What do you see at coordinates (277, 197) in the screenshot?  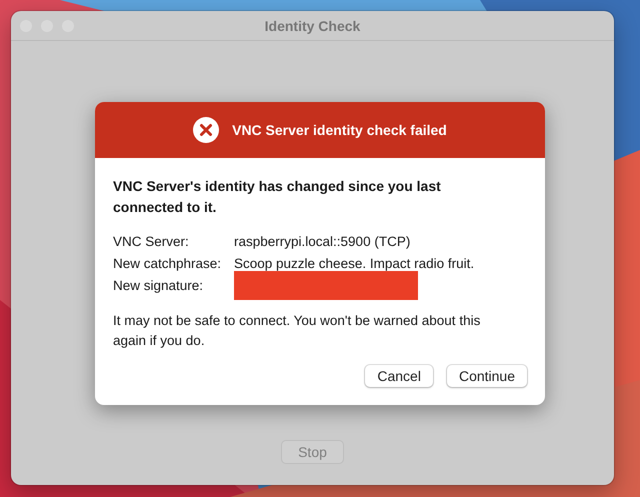 I see `dialog-heading: VNC Server's identity has changed since you last connected to it.` at bounding box center [277, 197].